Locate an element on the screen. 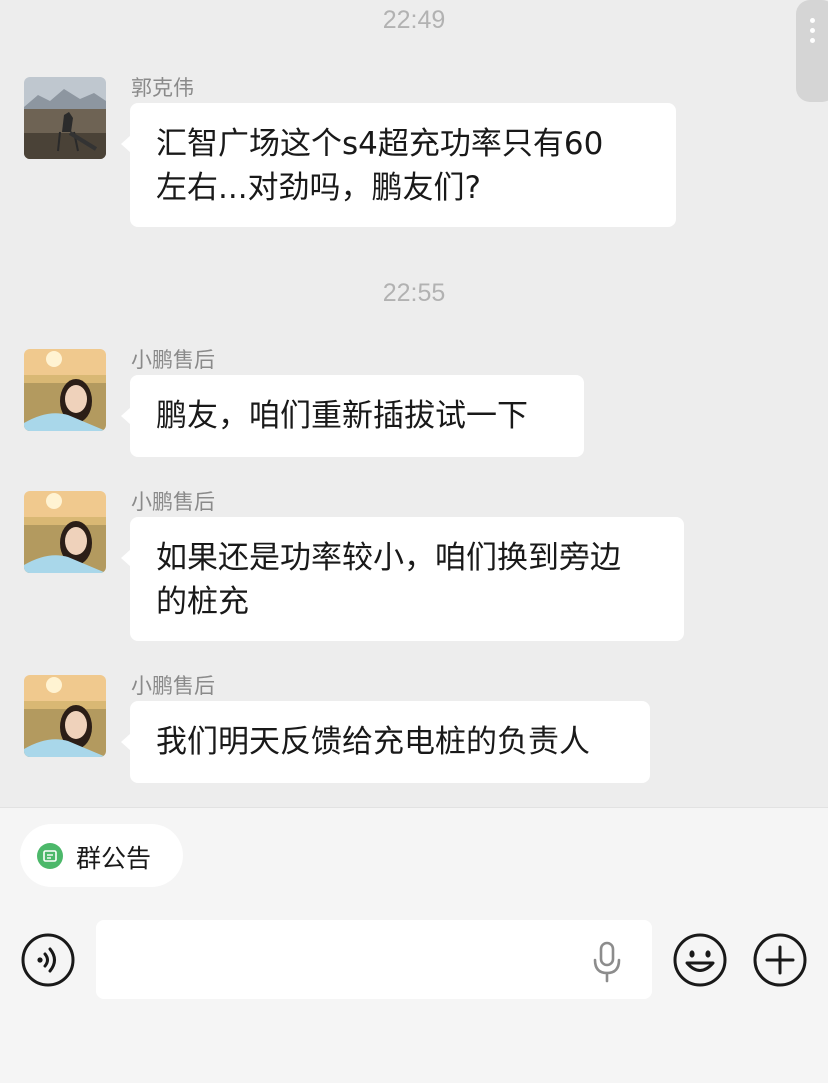  voice-icon is located at coordinates (48, 960).